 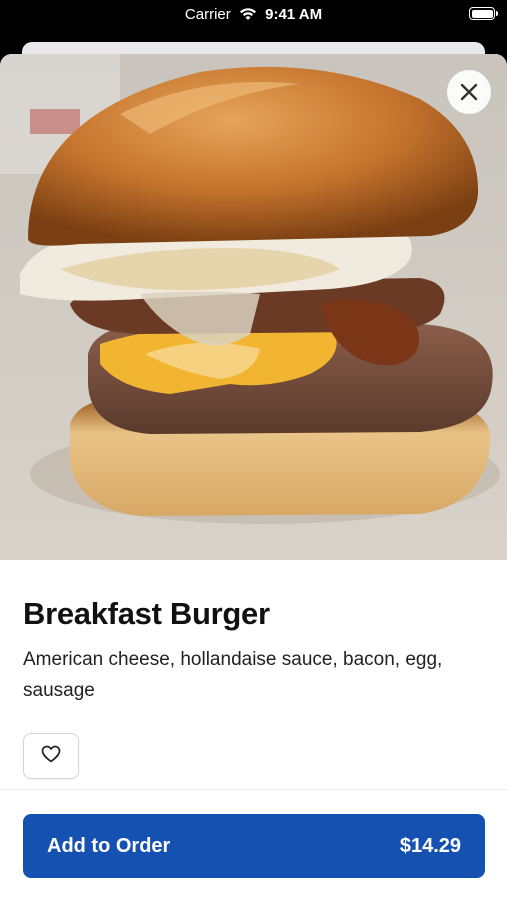 I want to click on battery-icon, so click(x=483, y=13).